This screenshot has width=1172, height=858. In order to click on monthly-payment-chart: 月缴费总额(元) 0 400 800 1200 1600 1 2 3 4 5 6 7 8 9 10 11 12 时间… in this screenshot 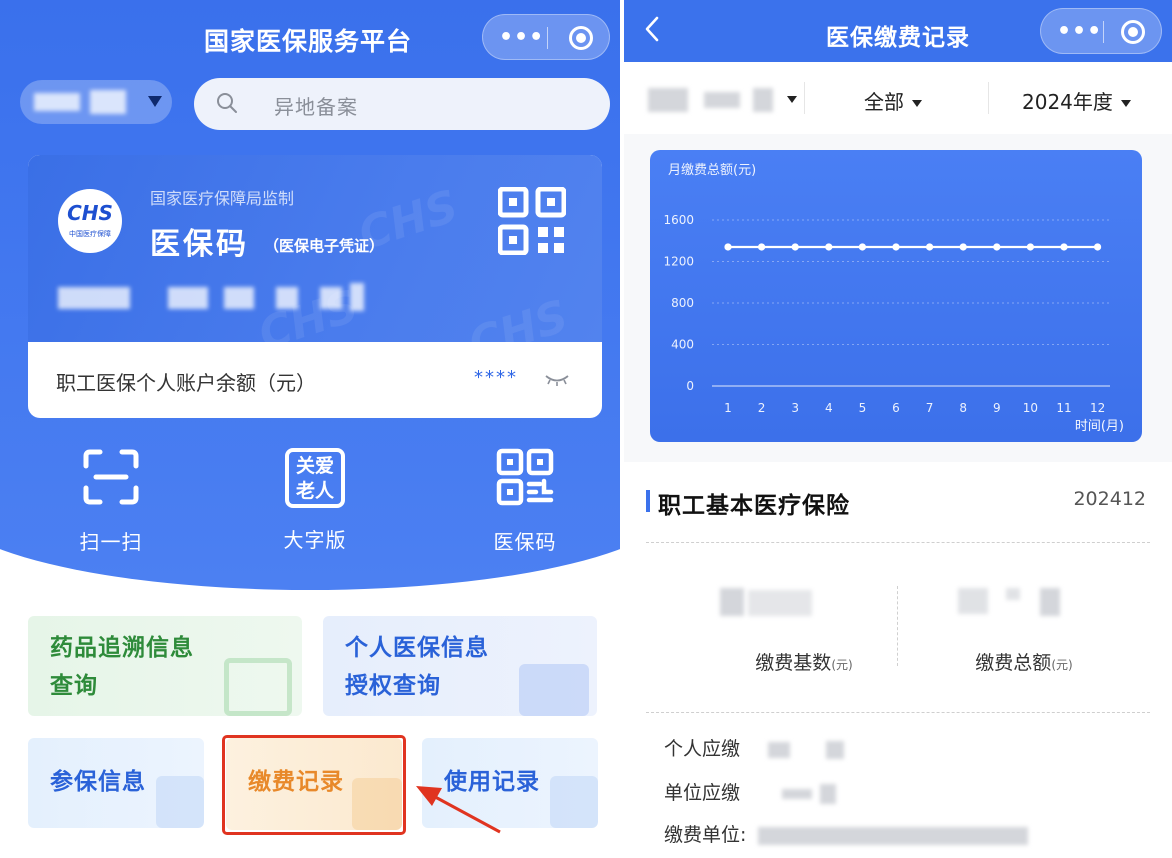, I will do `click(896, 296)`.